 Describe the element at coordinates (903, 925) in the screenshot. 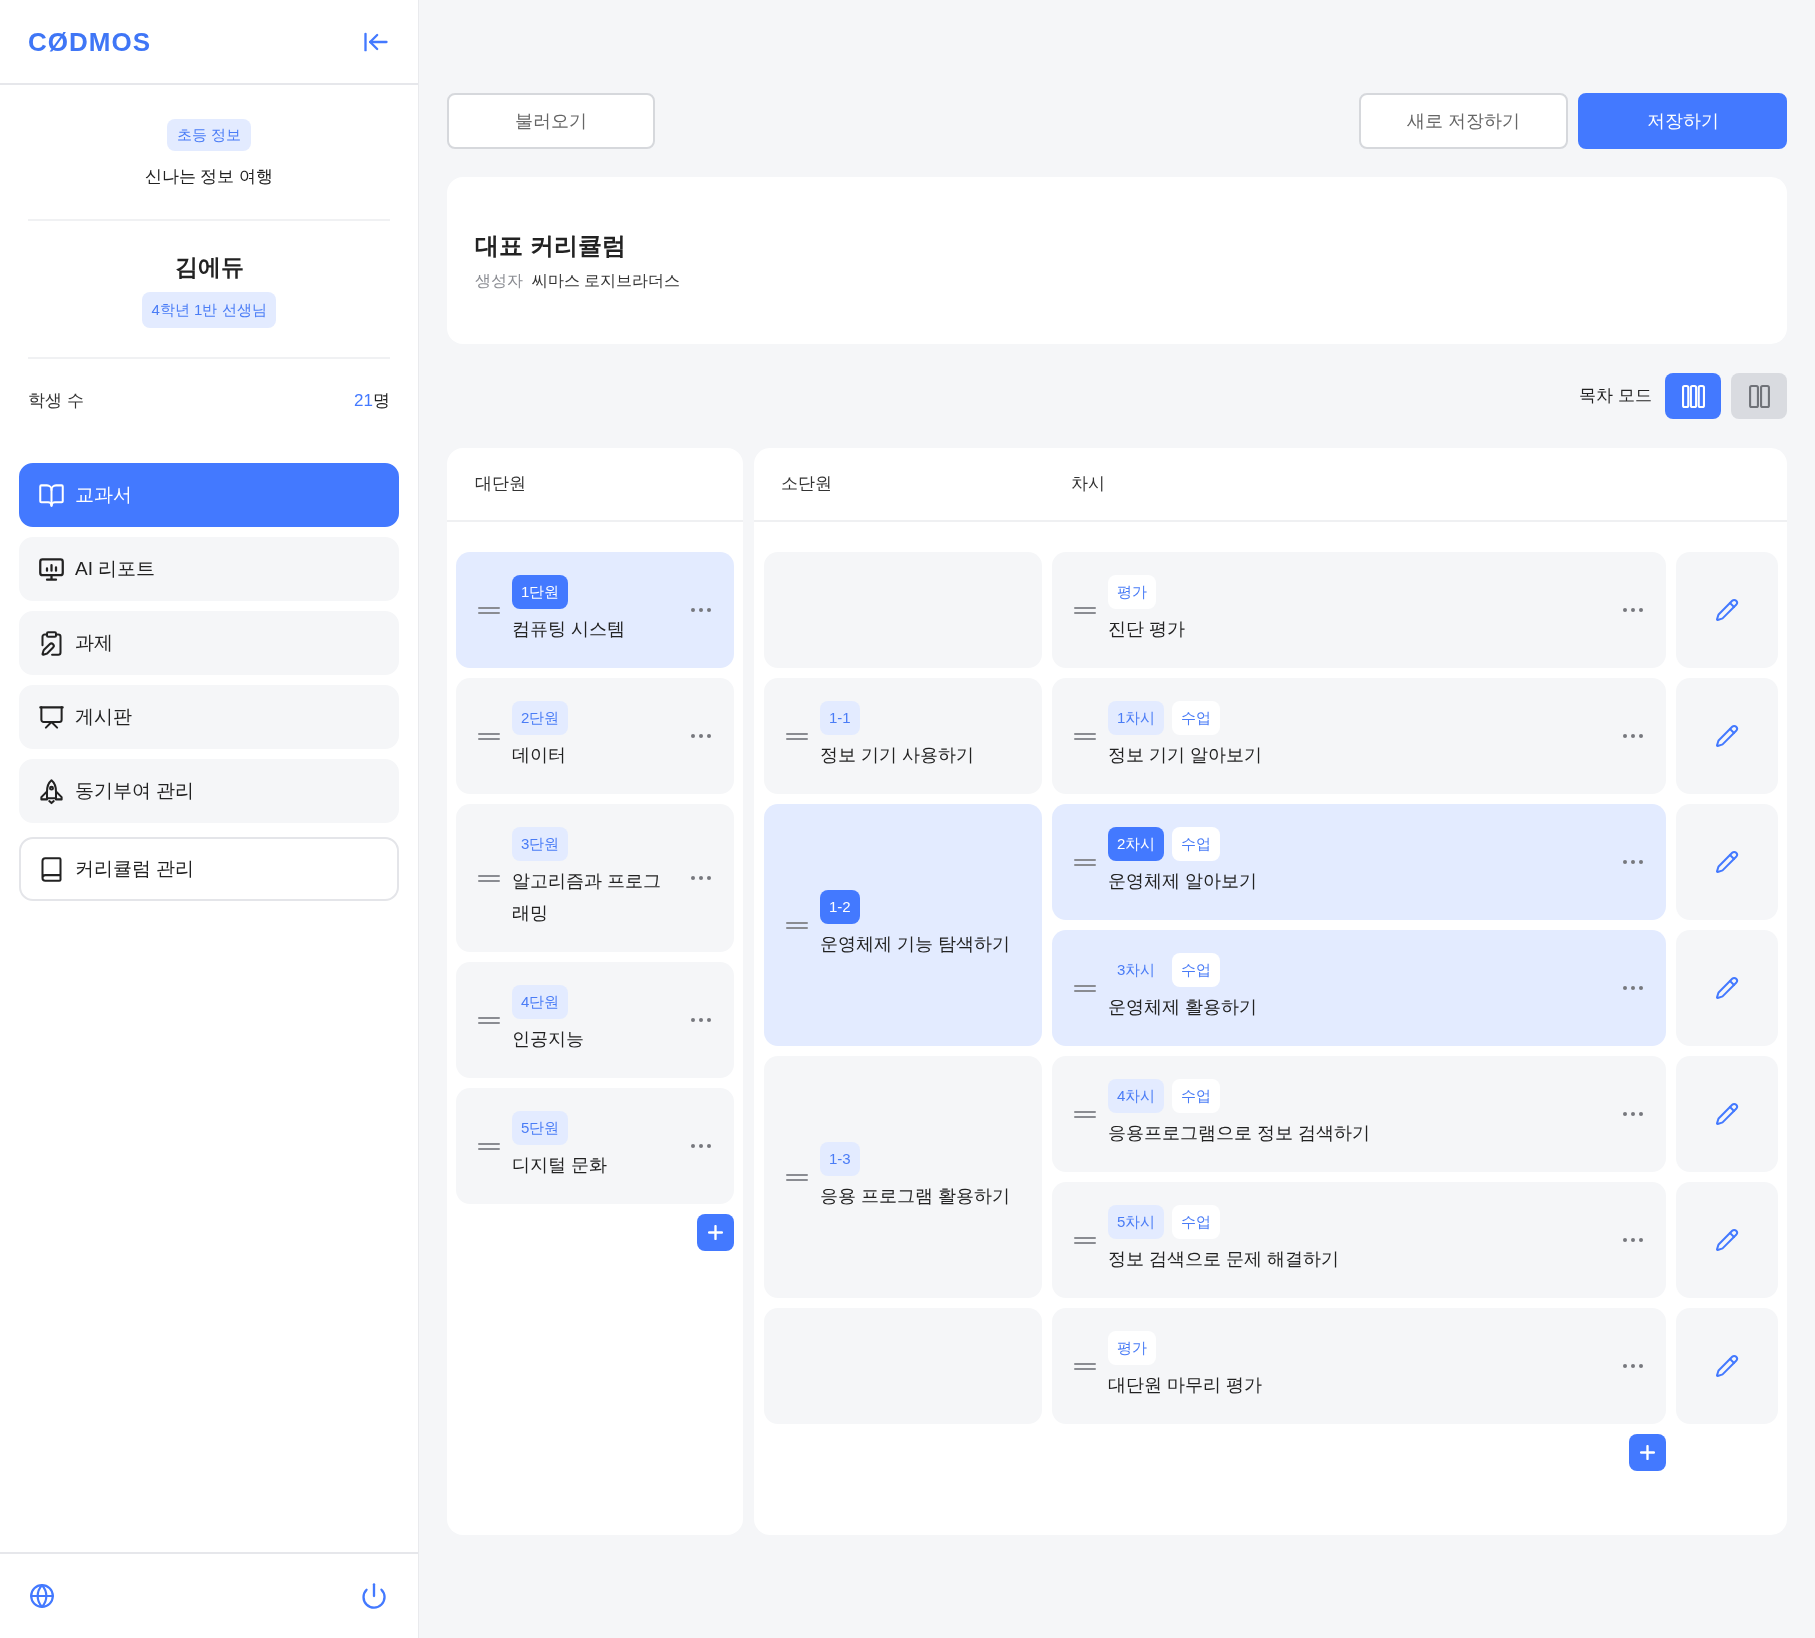

I see `subunit-card: 1-2 운영체제 기능 탐색하기` at that location.